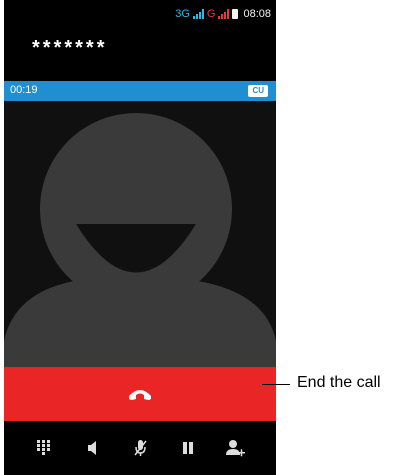  Describe the element at coordinates (258, 91) in the screenshot. I see `carrier-badge: CU` at that location.